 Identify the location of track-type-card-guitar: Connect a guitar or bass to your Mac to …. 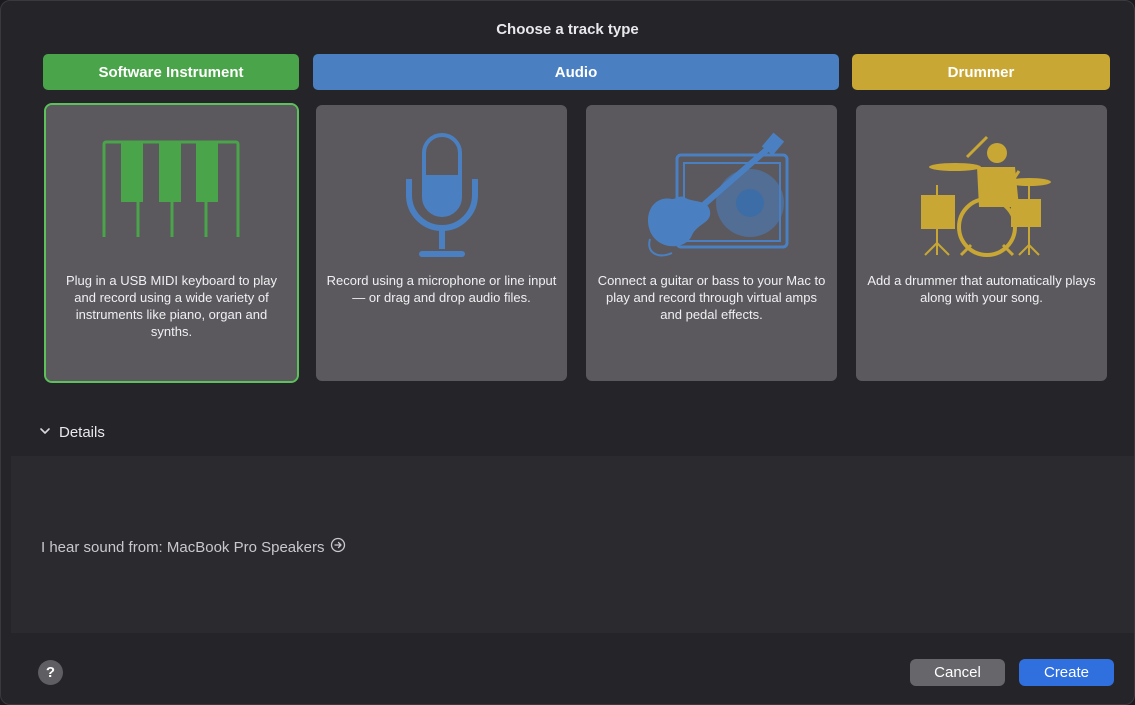
(711, 243).